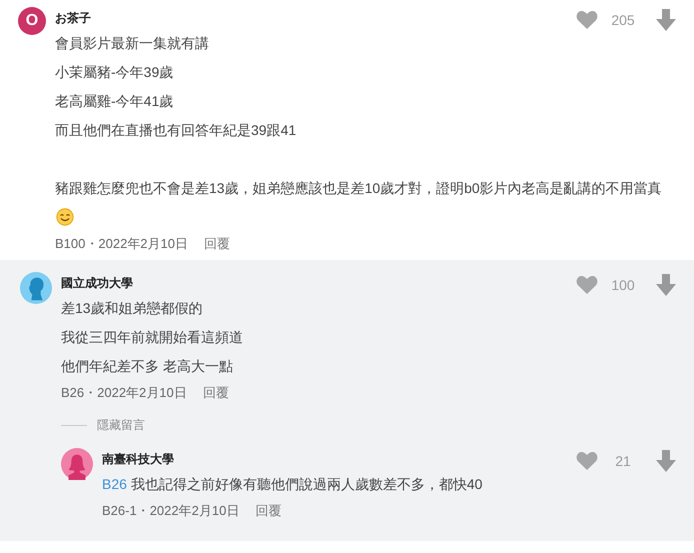 The image size is (694, 553). What do you see at coordinates (623, 461) in the screenshot?
I see `like-count: 21` at bounding box center [623, 461].